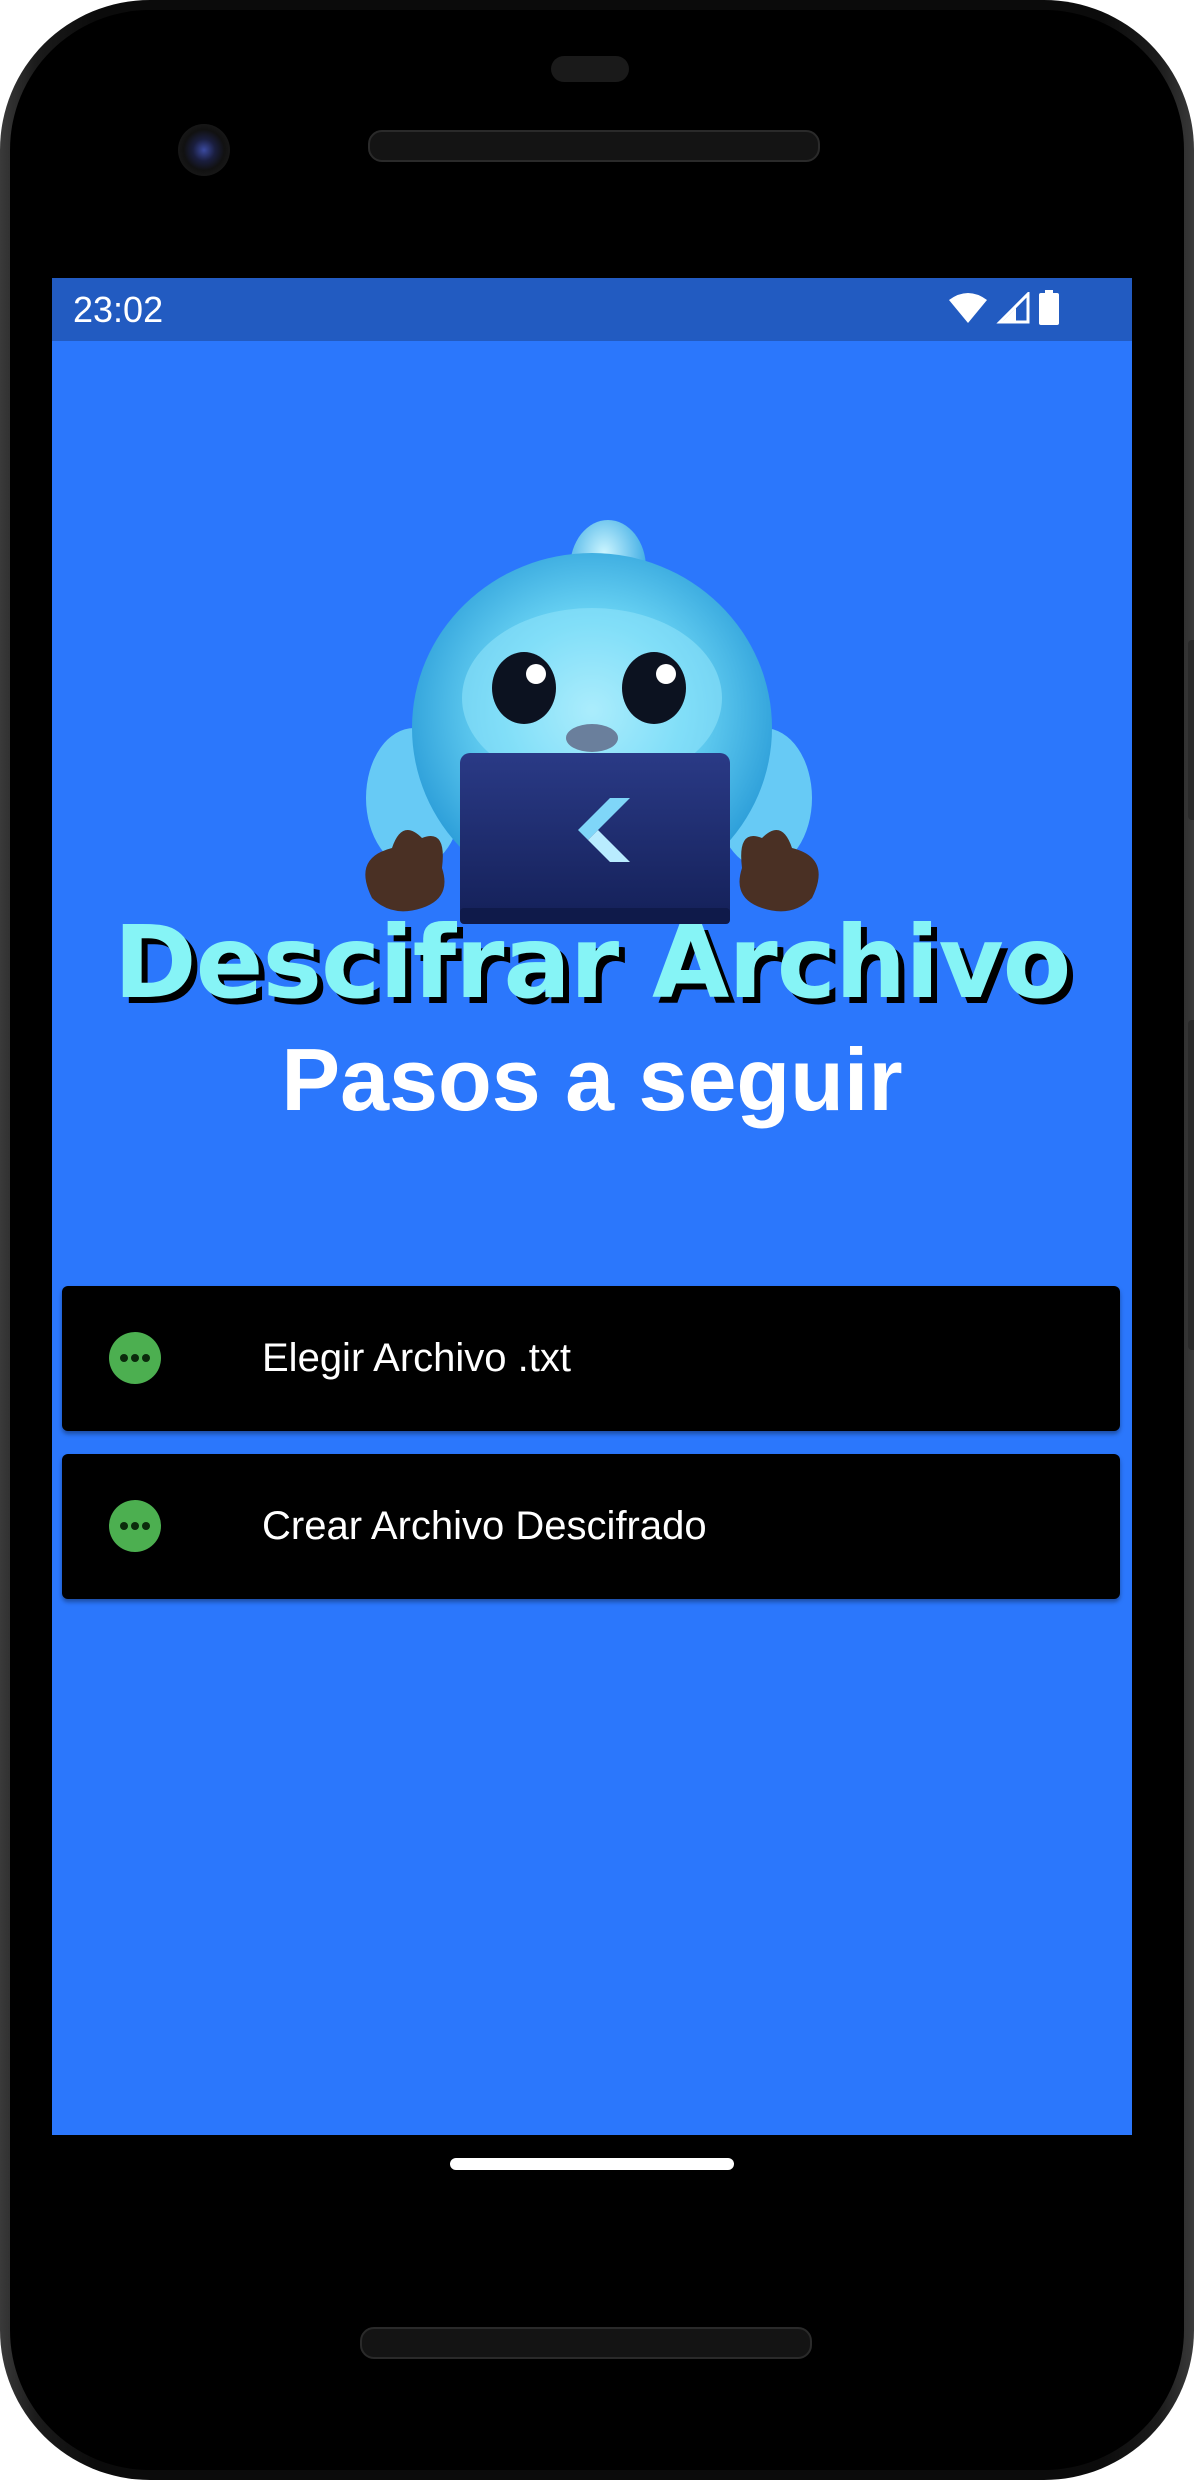  What do you see at coordinates (118, 309) in the screenshot?
I see `status-time: 23:02` at bounding box center [118, 309].